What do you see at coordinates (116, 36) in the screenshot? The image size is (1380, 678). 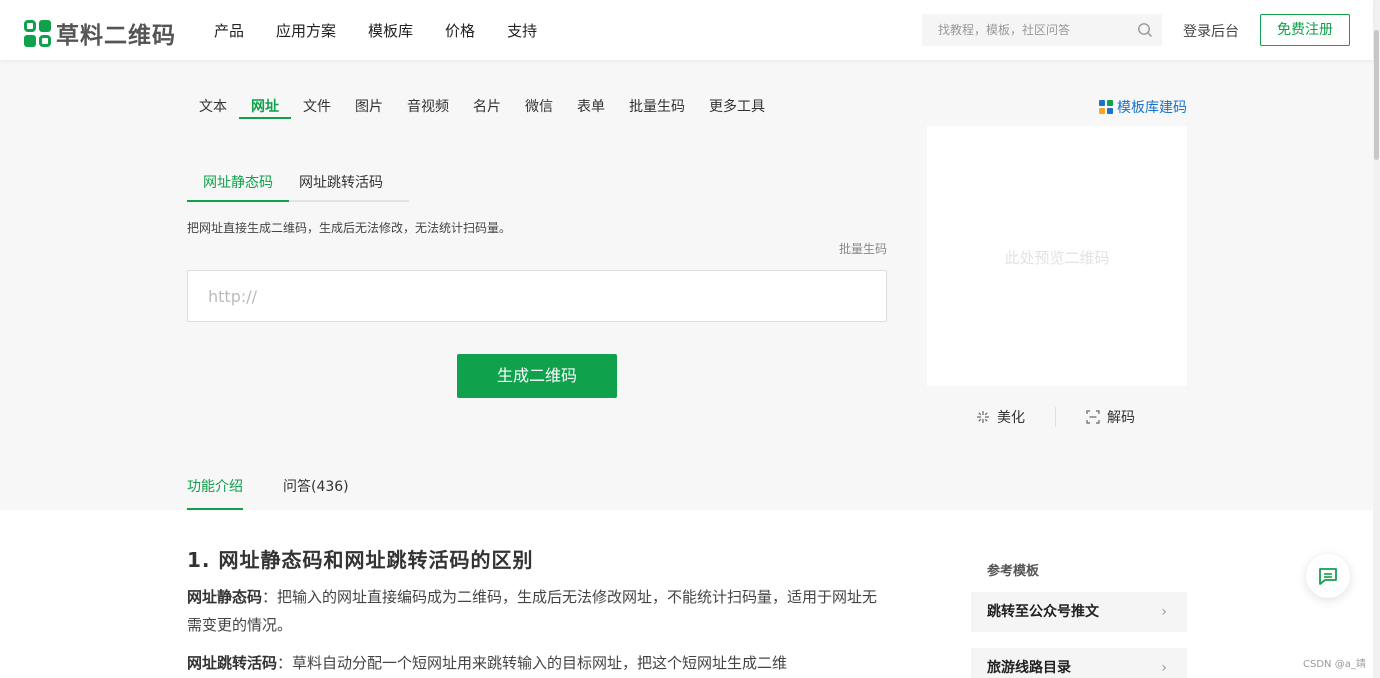 I see `logo-text: 草料二维码` at bounding box center [116, 36].